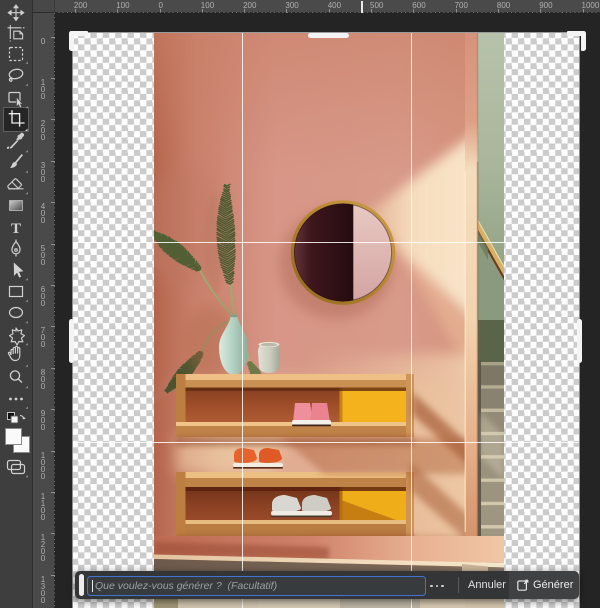 This screenshot has width=600, height=608. What do you see at coordinates (16, 229) in the screenshot?
I see `svg-text: T` at bounding box center [16, 229].